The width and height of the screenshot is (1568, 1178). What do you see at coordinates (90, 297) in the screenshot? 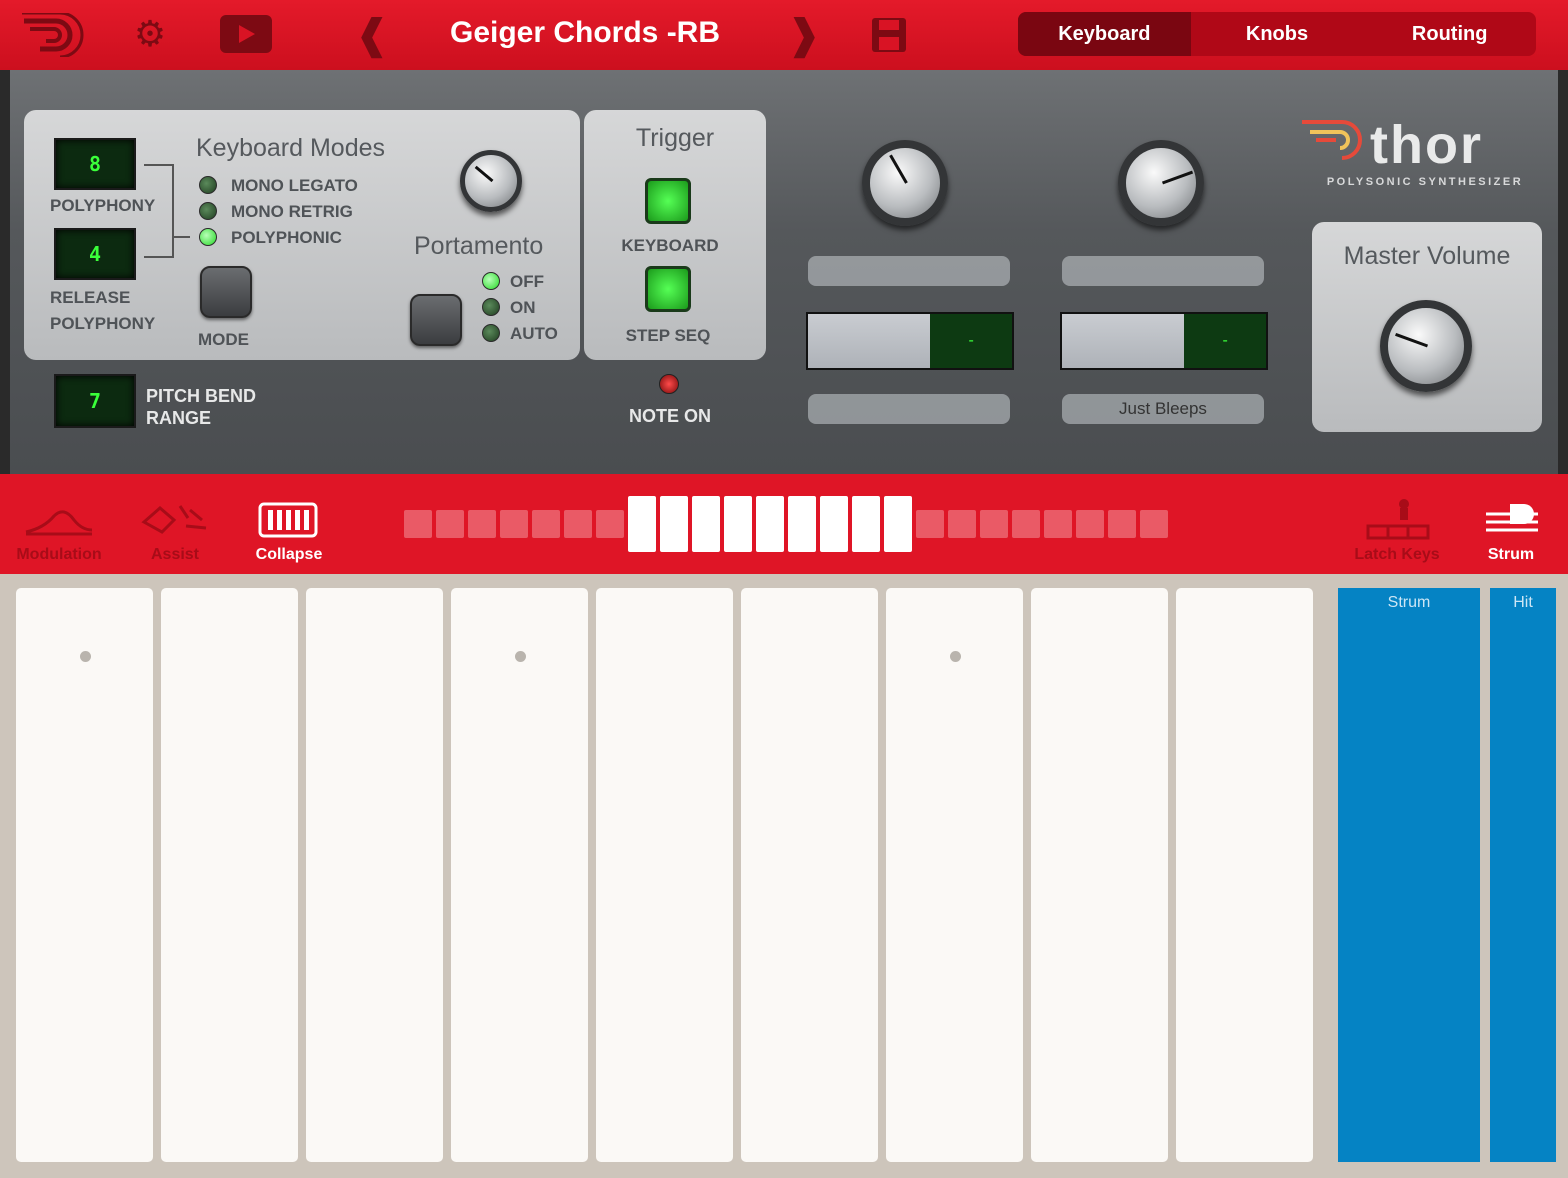
I see `release-label: RELEASE` at bounding box center [90, 297].